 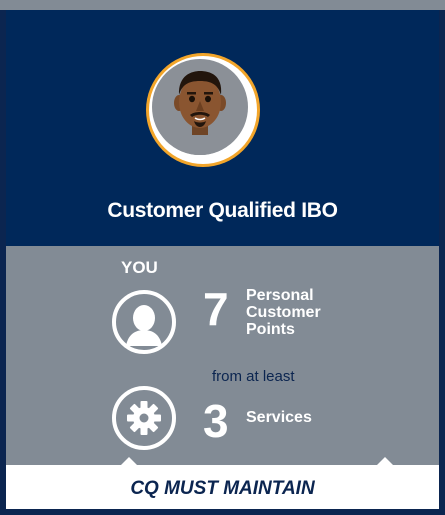 What do you see at coordinates (279, 417) in the screenshot?
I see `services-label: Services` at bounding box center [279, 417].